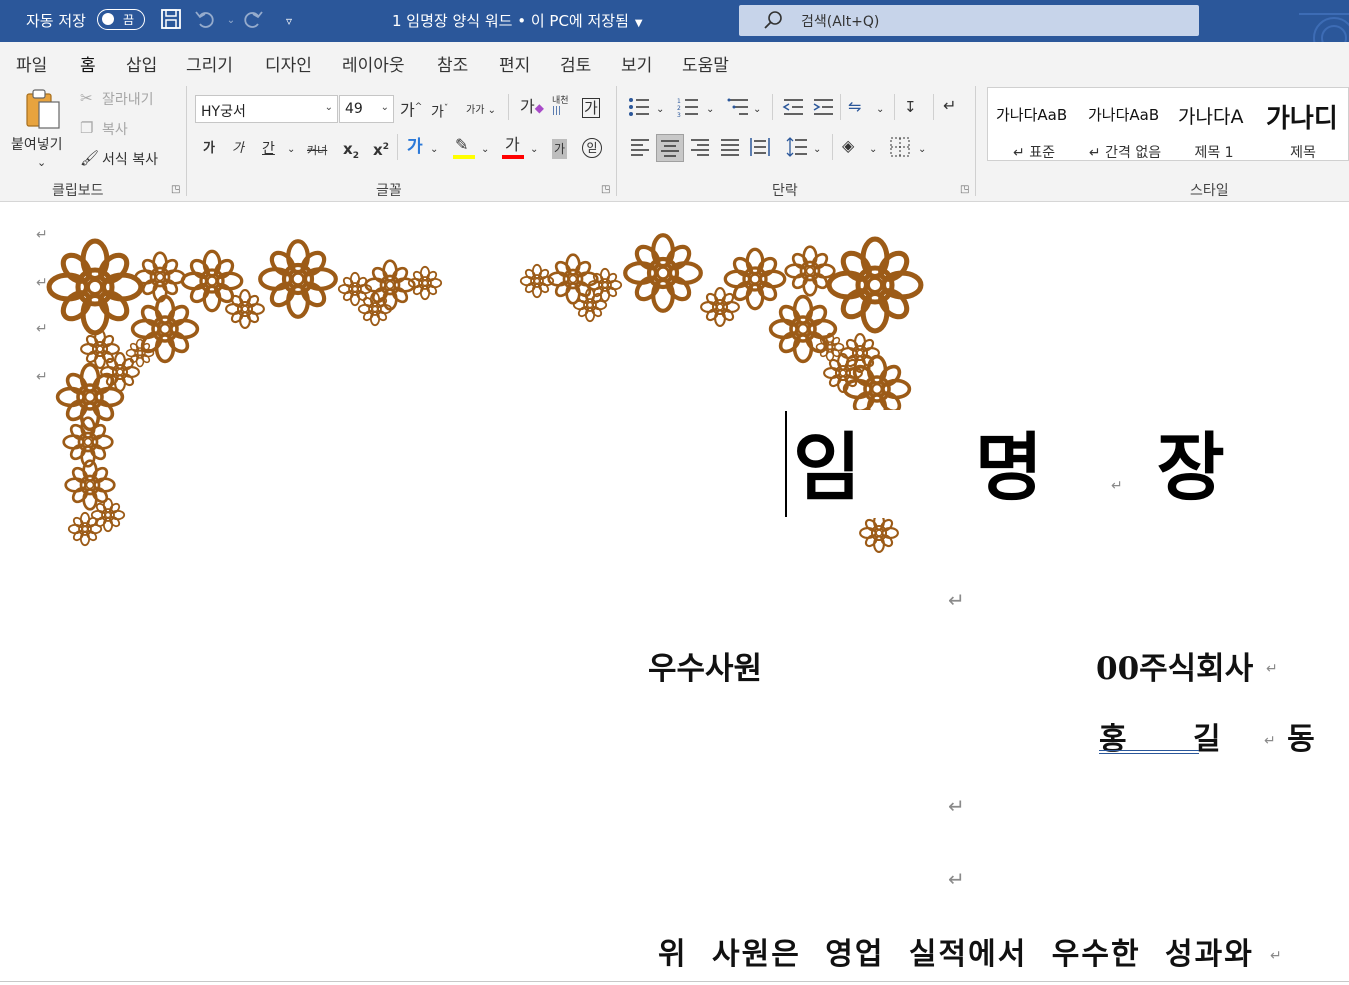  Describe the element at coordinates (964, 189) in the screenshot. I see `paragraph-launcher-icon: ◳` at that location.